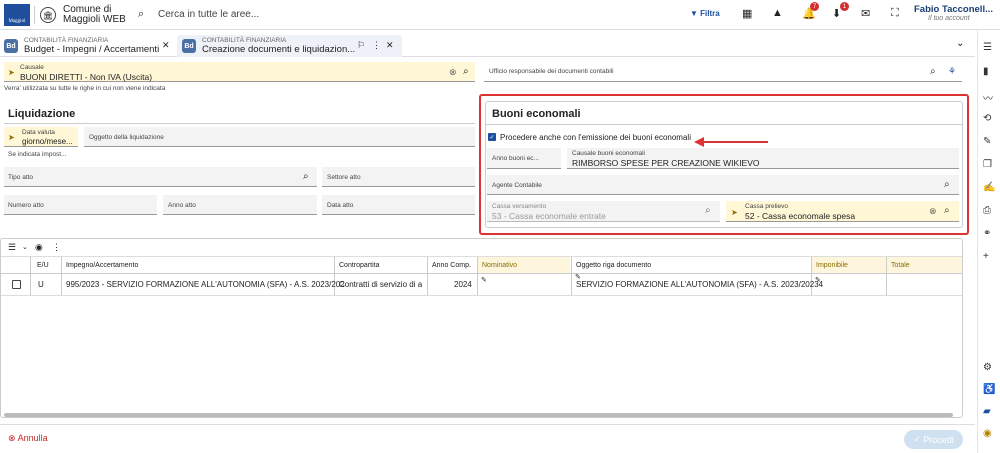 The image size is (1000, 453). What do you see at coordinates (987, 411) in the screenshot?
I see `chat-icon: ▰` at bounding box center [987, 411].